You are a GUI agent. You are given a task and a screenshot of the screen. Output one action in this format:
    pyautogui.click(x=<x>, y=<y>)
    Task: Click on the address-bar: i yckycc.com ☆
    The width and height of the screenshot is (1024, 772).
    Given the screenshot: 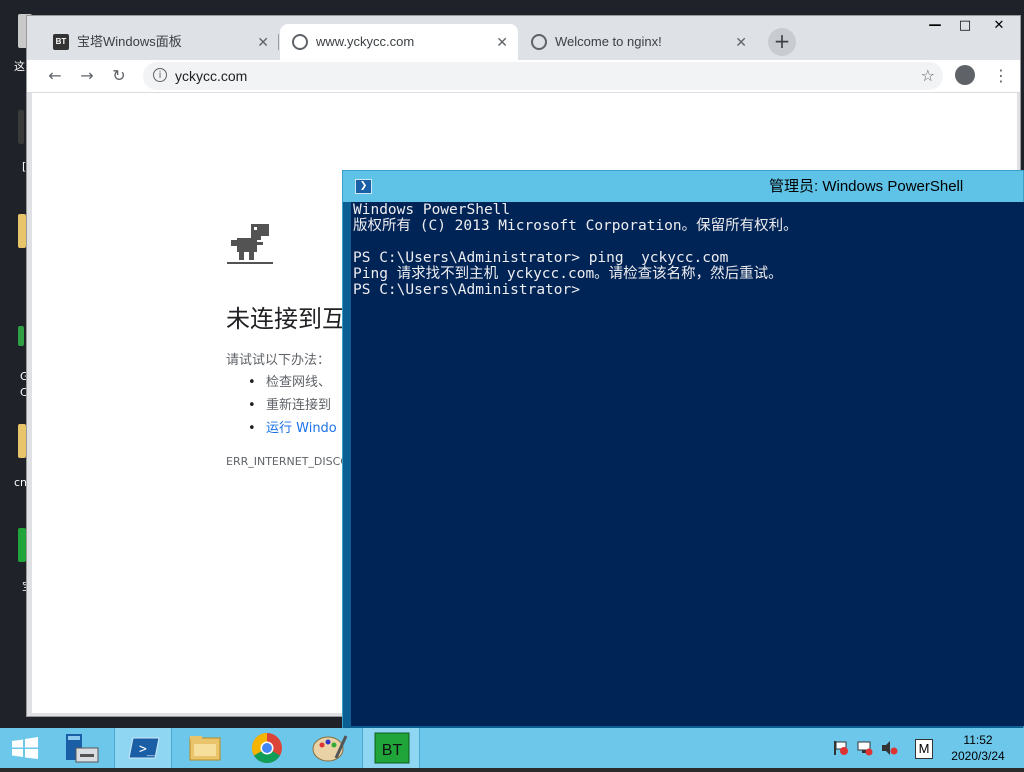 What is the action you would take?
    pyautogui.click(x=543, y=76)
    